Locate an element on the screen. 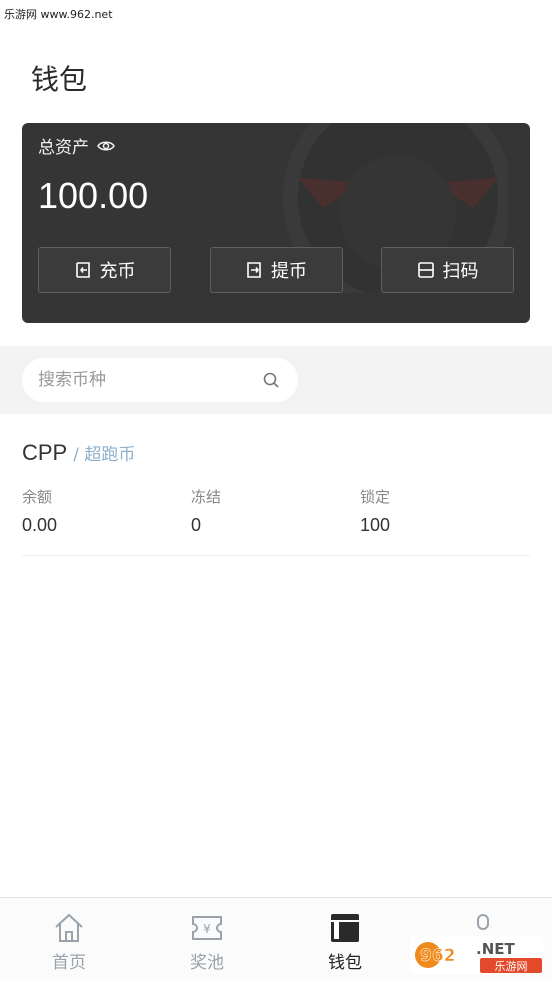 This screenshot has height=981, width=552. coin-stats: 余额 0.00 冻结 0 锁定 100 is located at coordinates (276, 511).